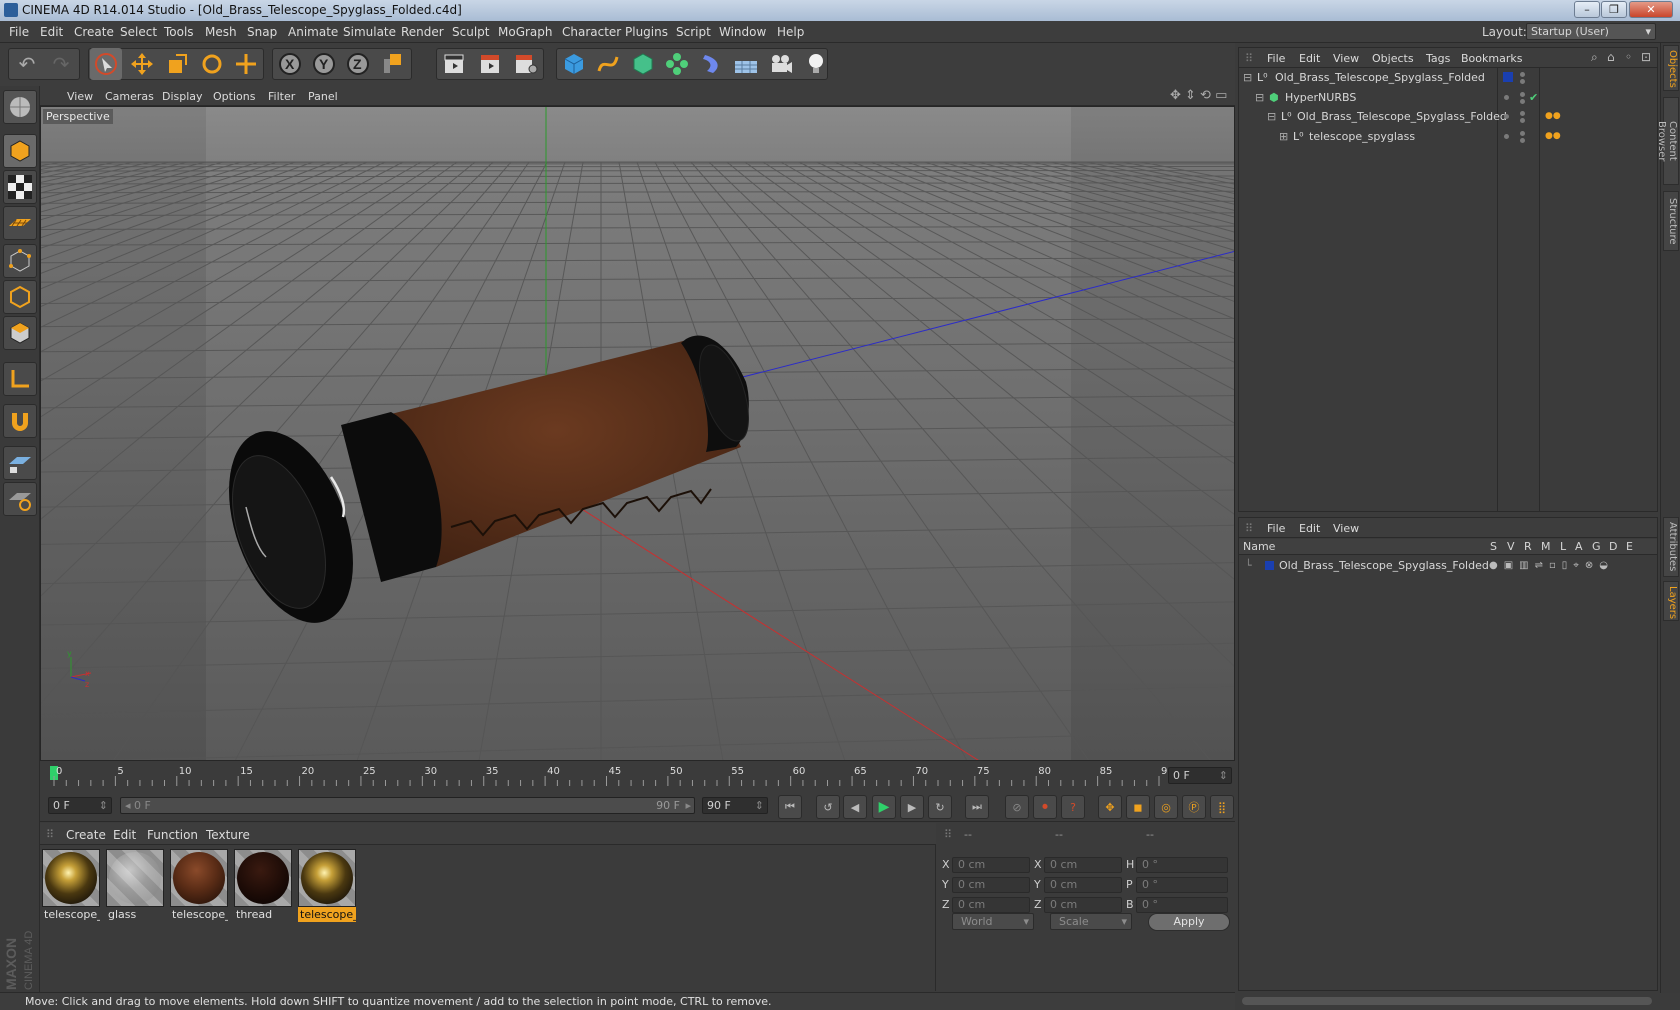  Describe the element at coordinates (221, 32) in the screenshot. I see `menu-mesh: Mesh` at that location.